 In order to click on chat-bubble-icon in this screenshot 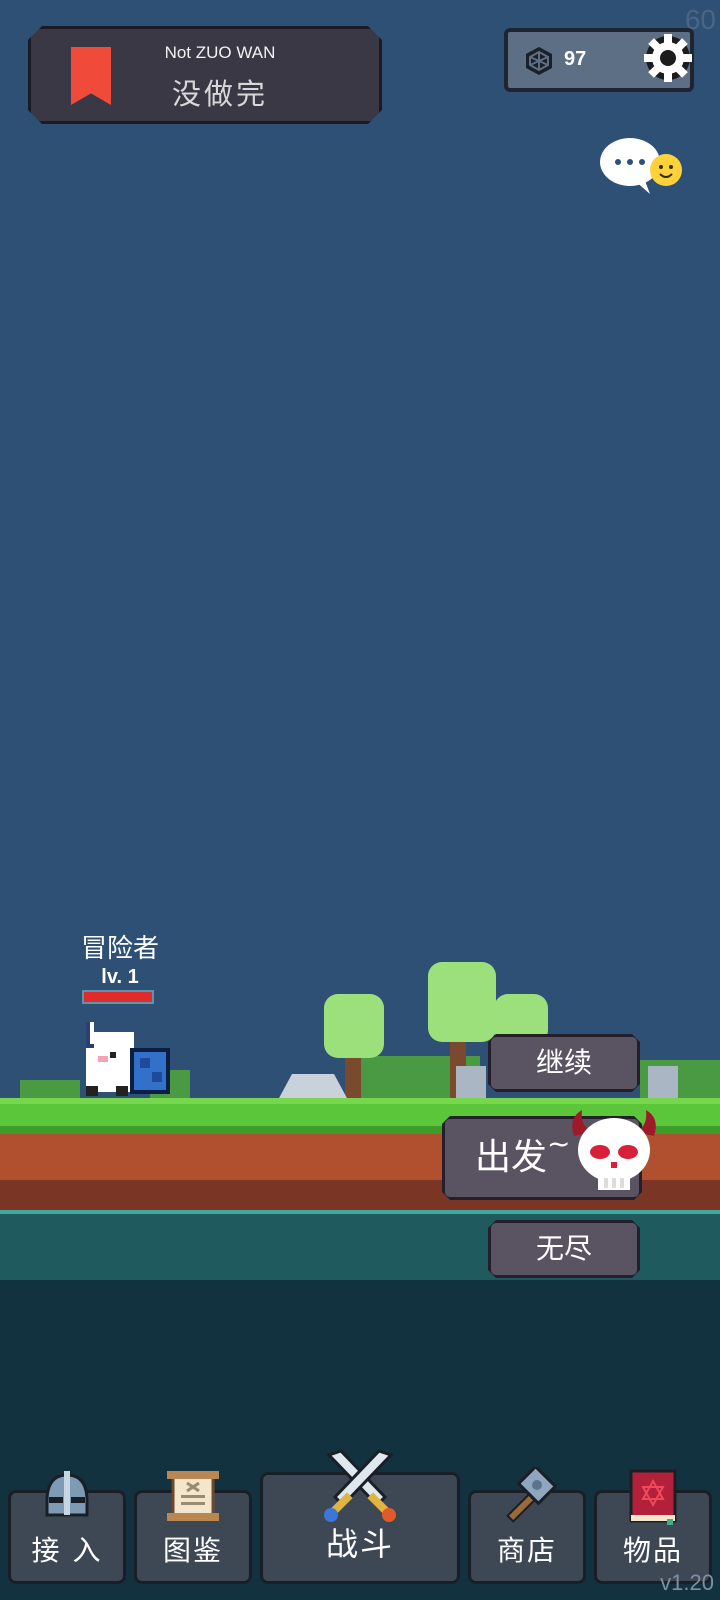, I will do `click(642, 166)`.